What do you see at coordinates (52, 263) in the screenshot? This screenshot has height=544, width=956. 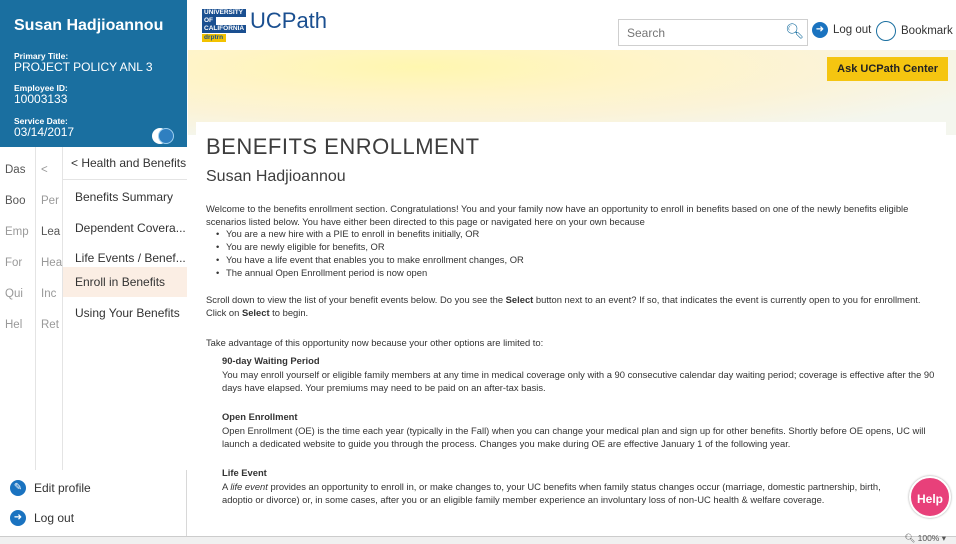 I see `nav-col2-item: Hea` at bounding box center [52, 263].